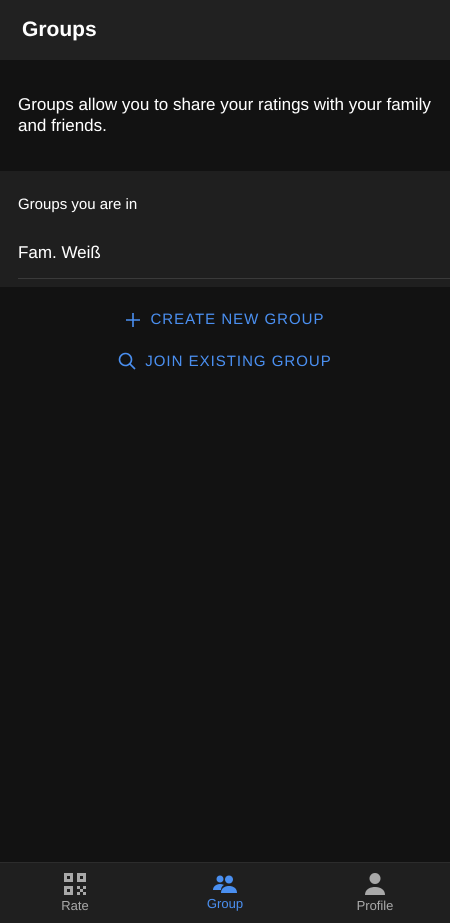 This screenshot has width=450, height=923. I want to click on intro-text: Groups allow you to share your ratings with your family and friends., so click(224, 115).